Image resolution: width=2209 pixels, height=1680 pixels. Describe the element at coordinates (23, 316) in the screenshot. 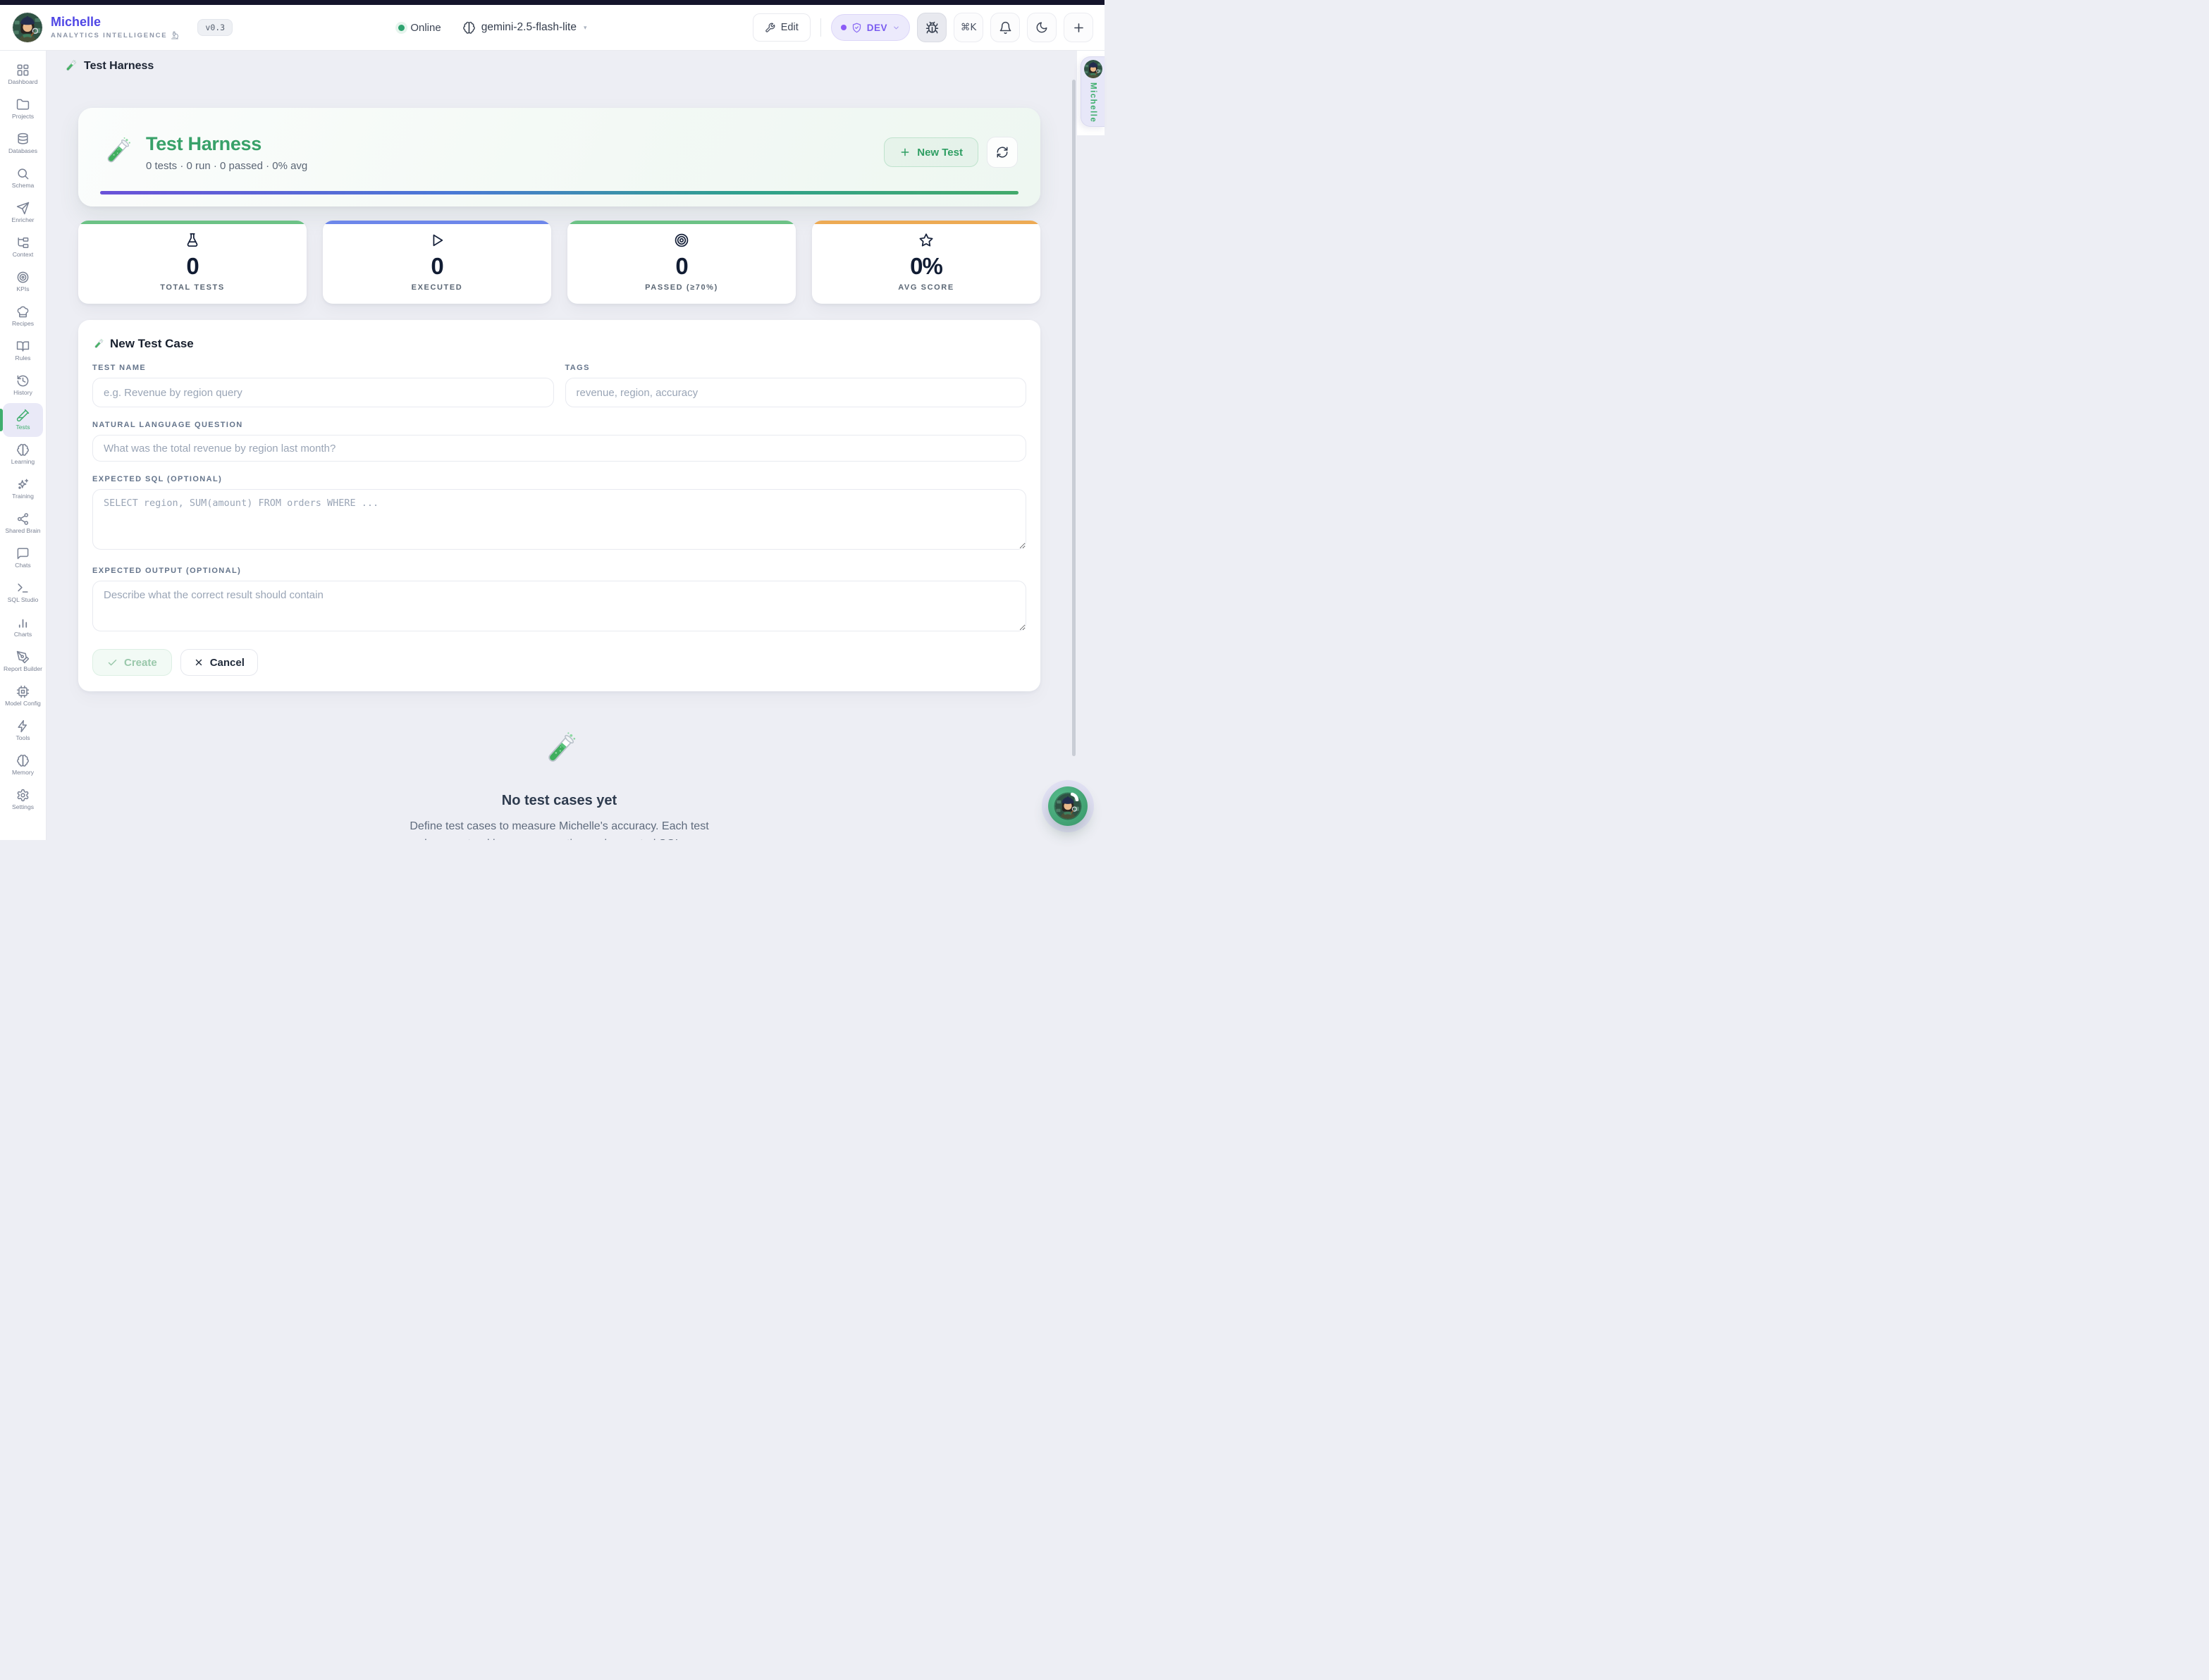

I see `sidebar-item-recipes: Recipes` at that location.